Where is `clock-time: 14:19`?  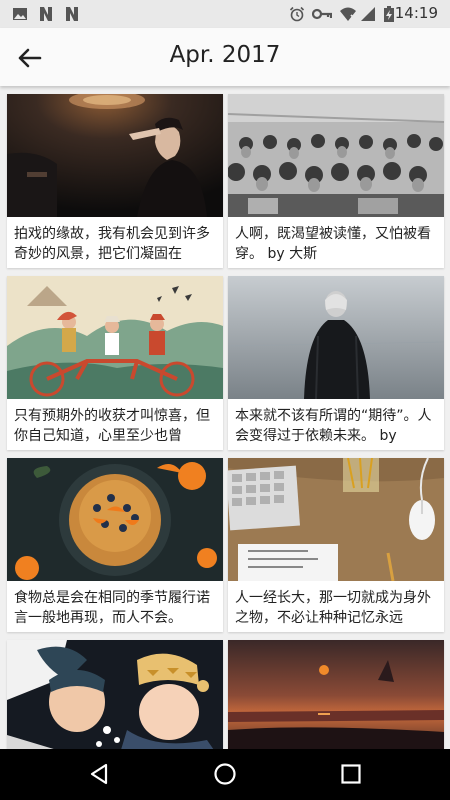
clock-time: 14:19 is located at coordinates (416, 13).